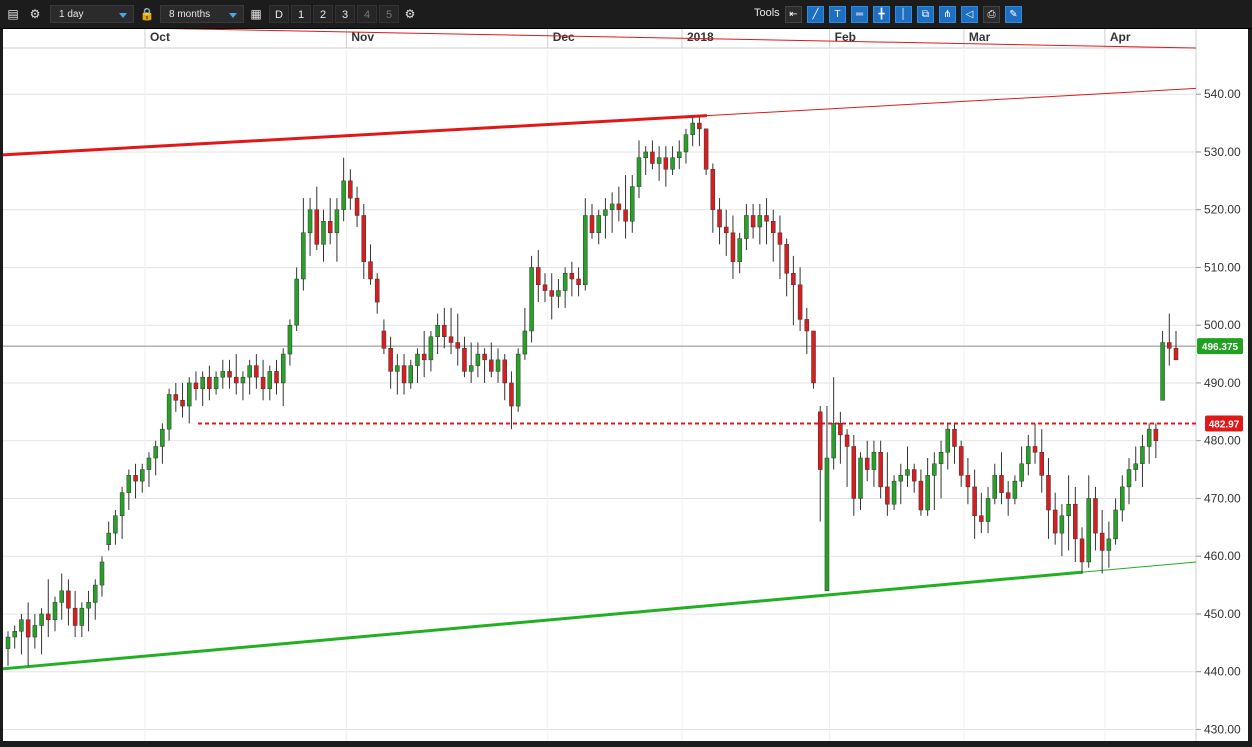  What do you see at coordinates (279, 14) in the screenshot?
I see `period-button-d: D` at bounding box center [279, 14].